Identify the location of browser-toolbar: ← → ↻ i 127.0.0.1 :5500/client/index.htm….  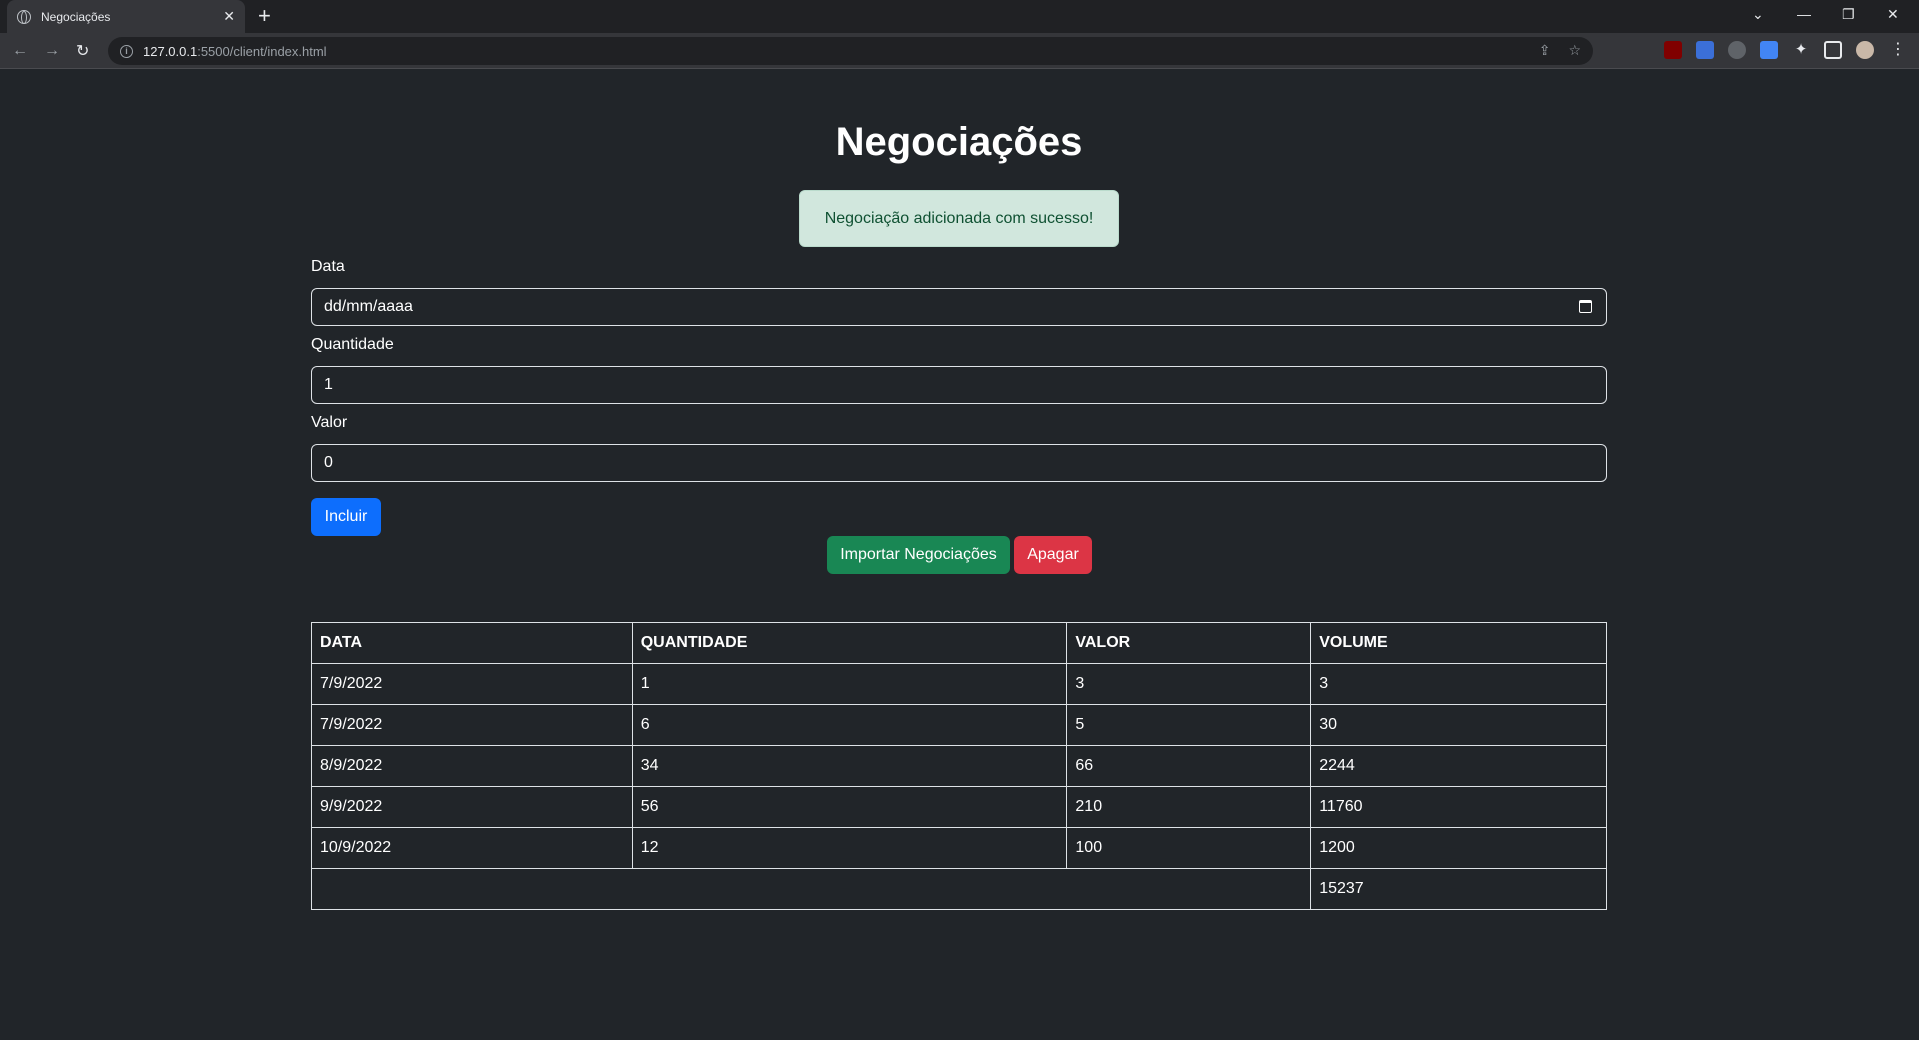
(959, 51).